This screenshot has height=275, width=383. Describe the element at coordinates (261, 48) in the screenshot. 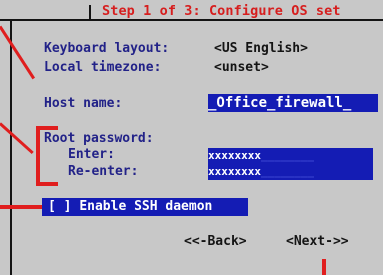

I see `keyboard-layout-value: <US English>` at that location.